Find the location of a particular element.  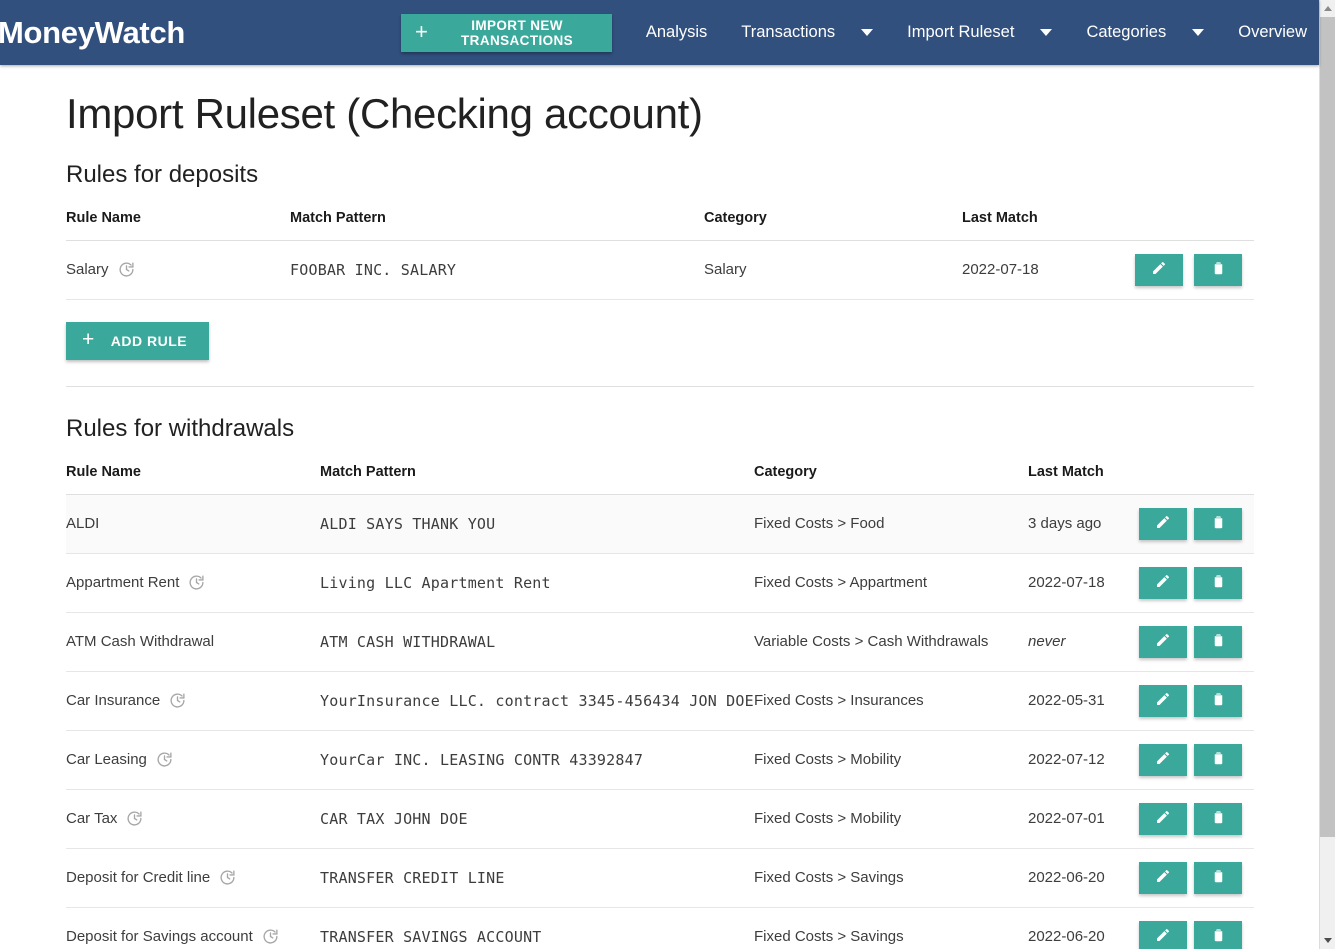

nav-item-categories: Categories is located at coordinates (1145, 32).